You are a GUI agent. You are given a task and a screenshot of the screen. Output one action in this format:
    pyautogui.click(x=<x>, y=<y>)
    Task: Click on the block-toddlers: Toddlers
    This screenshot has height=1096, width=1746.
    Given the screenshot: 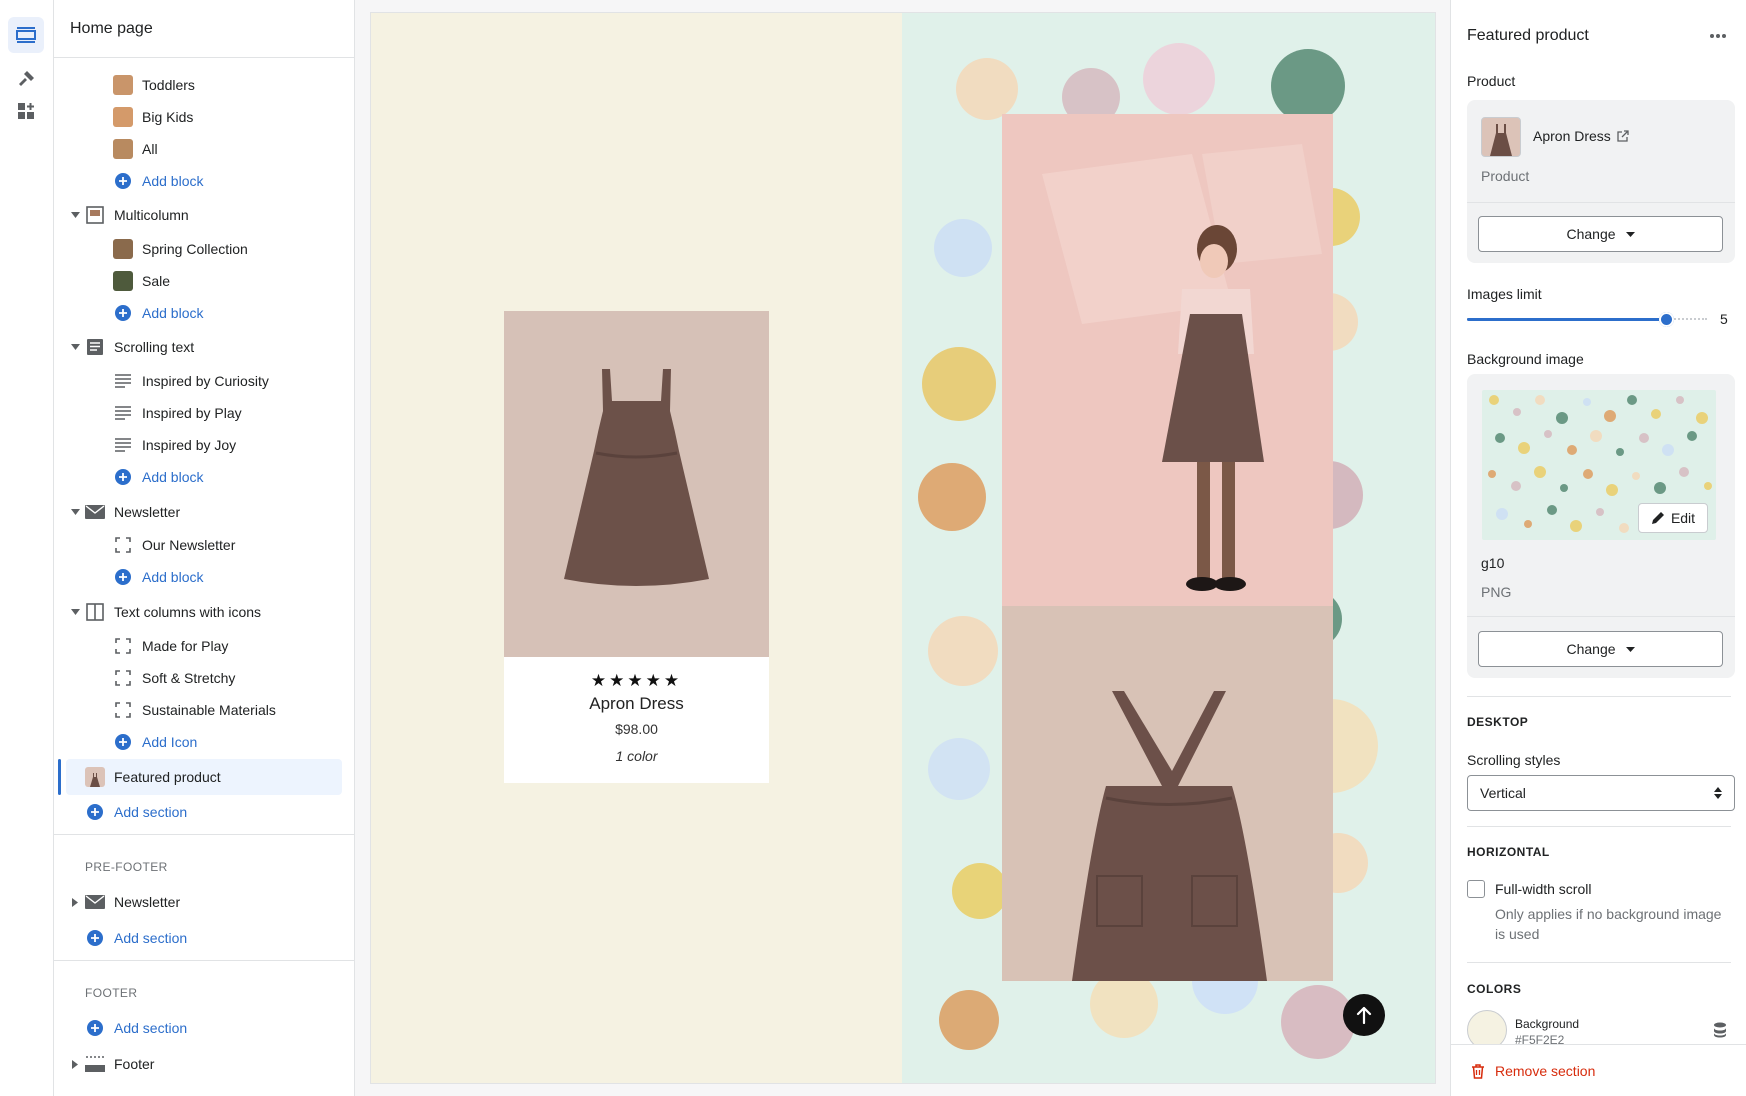 What is the action you would take?
    pyautogui.click(x=204, y=85)
    